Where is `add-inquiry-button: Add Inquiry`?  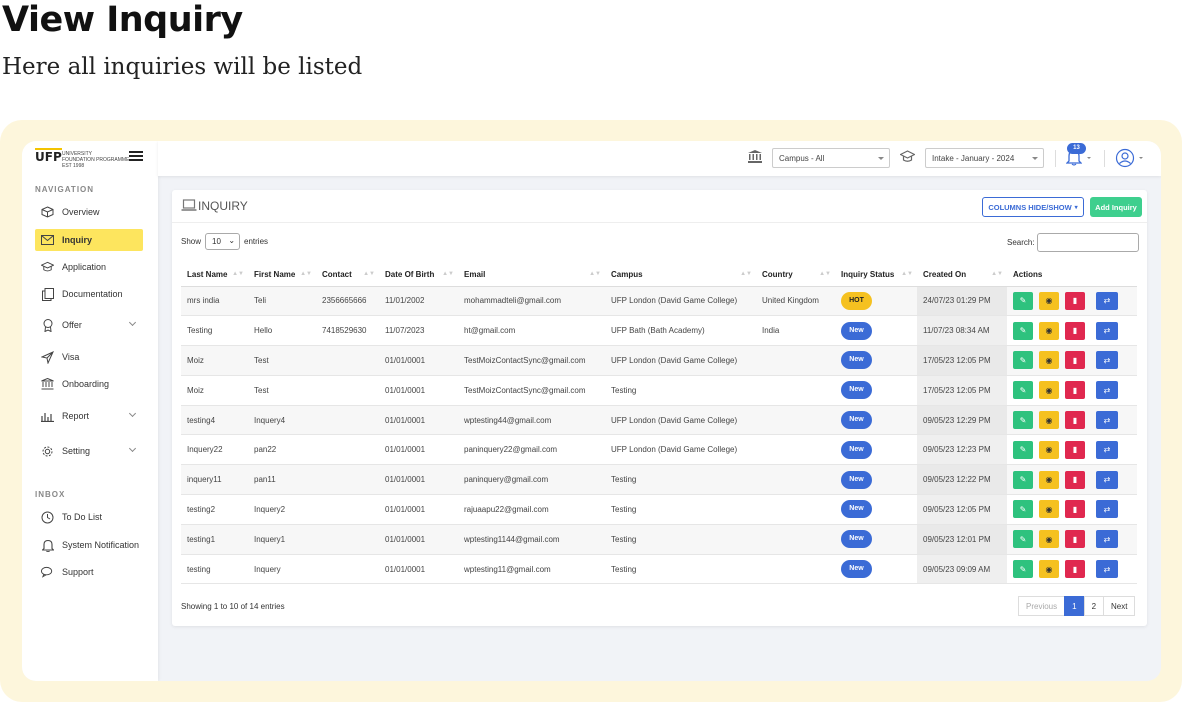 add-inquiry-button: Add Inquiry is located at coordinates (1116, 207).